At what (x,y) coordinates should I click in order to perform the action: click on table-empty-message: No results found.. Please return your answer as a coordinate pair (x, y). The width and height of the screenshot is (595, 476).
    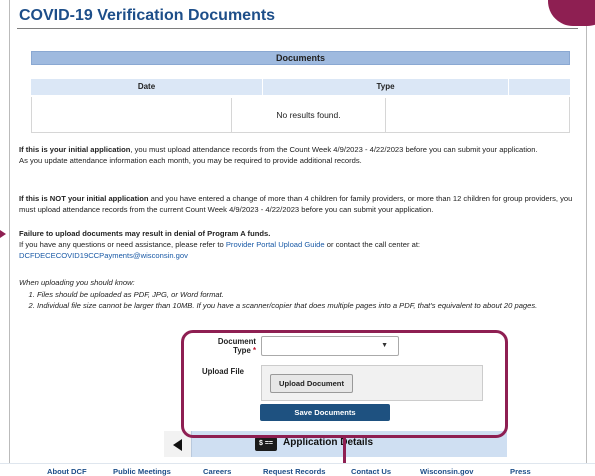
    Looking at the image, I should click on (308, 115).